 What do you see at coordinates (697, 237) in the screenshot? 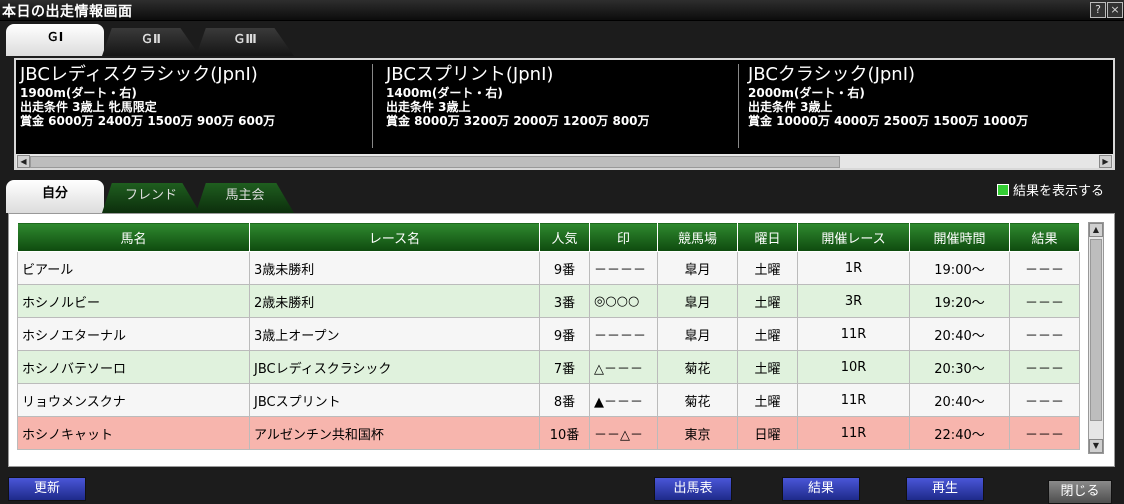
I see `header-racecourse: 競馬場` at bounding box center [697, 237].